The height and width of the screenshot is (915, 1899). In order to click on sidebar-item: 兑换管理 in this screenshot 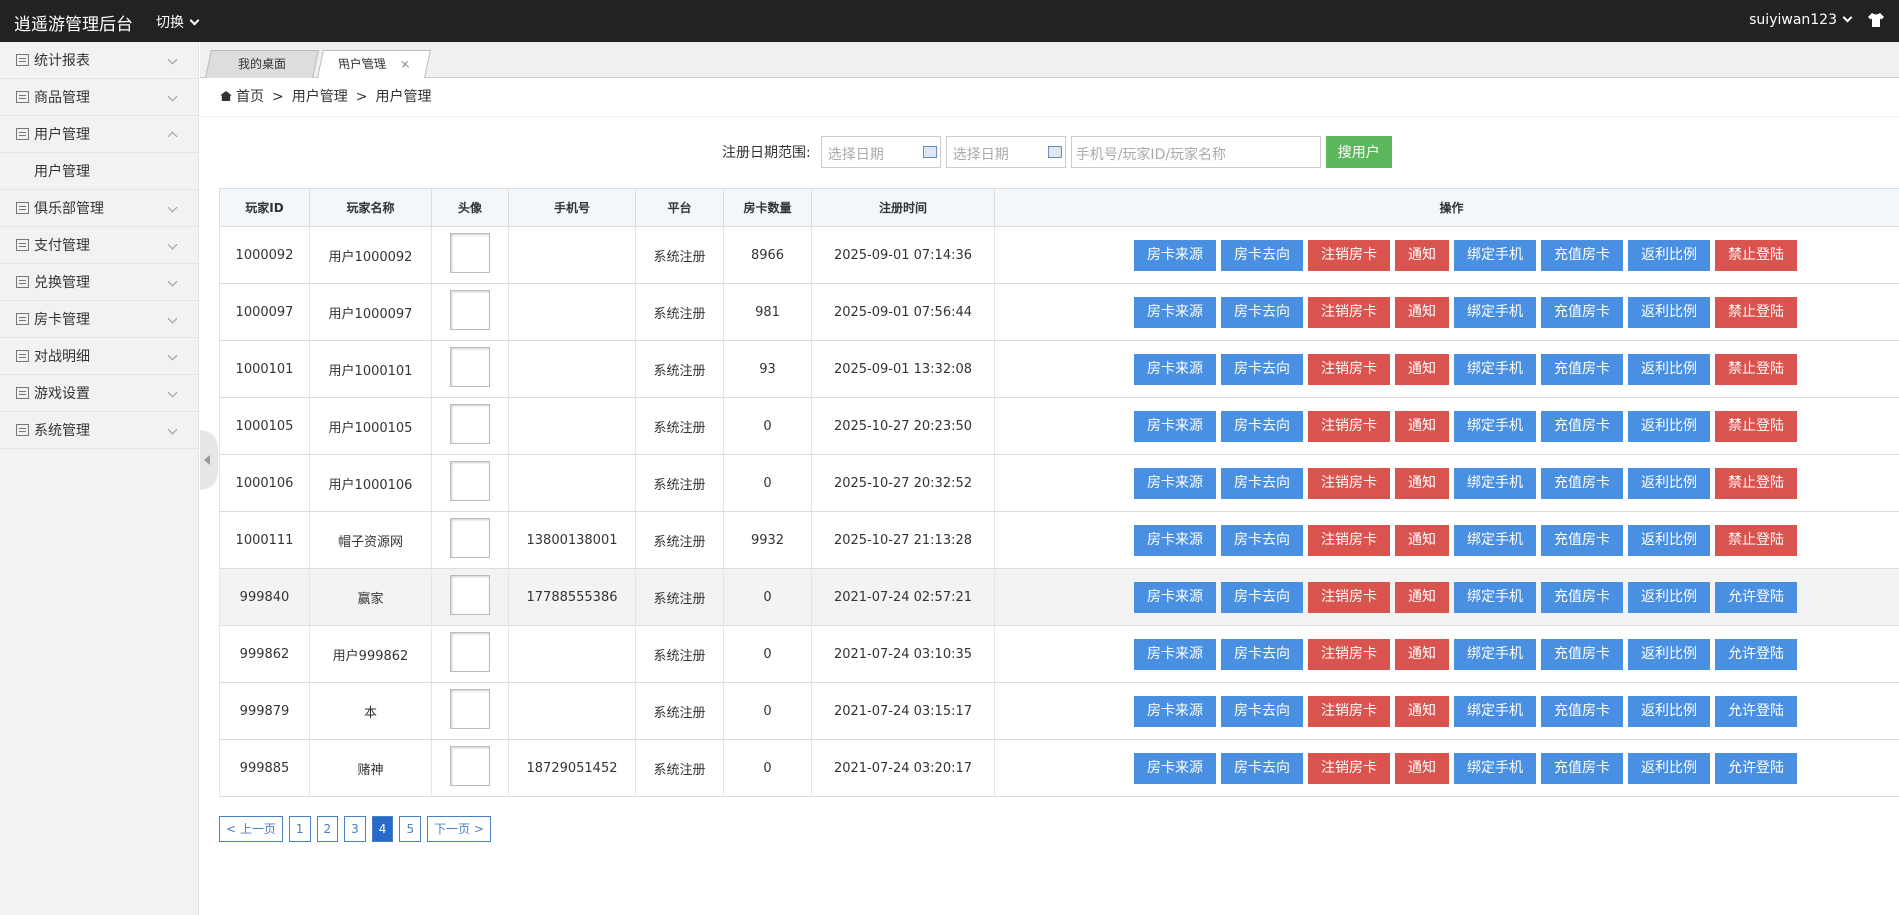, I will do `click(99, 282)`.